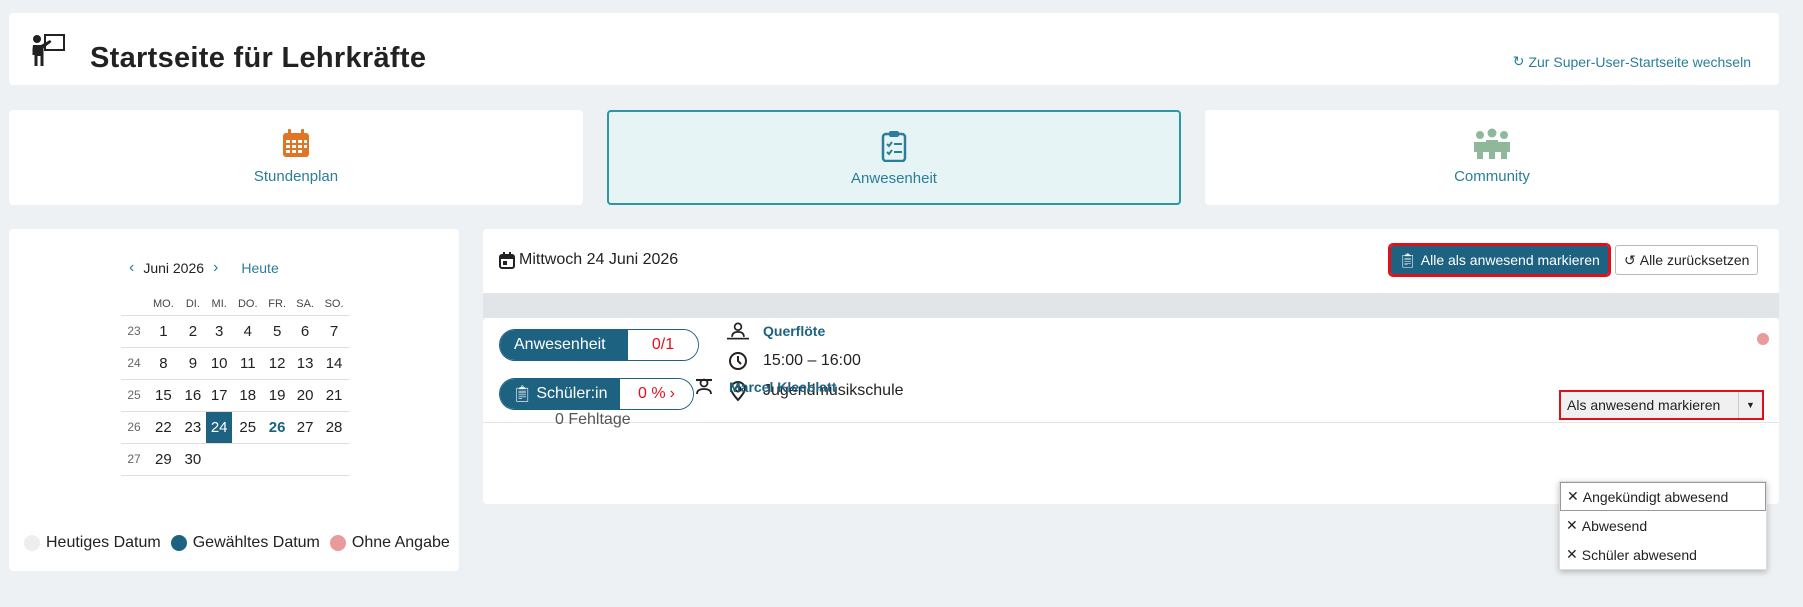  Describe the element at coordinates (131, 268) in the screenshot. I see `chevron-left-icon: ‹` at that location.